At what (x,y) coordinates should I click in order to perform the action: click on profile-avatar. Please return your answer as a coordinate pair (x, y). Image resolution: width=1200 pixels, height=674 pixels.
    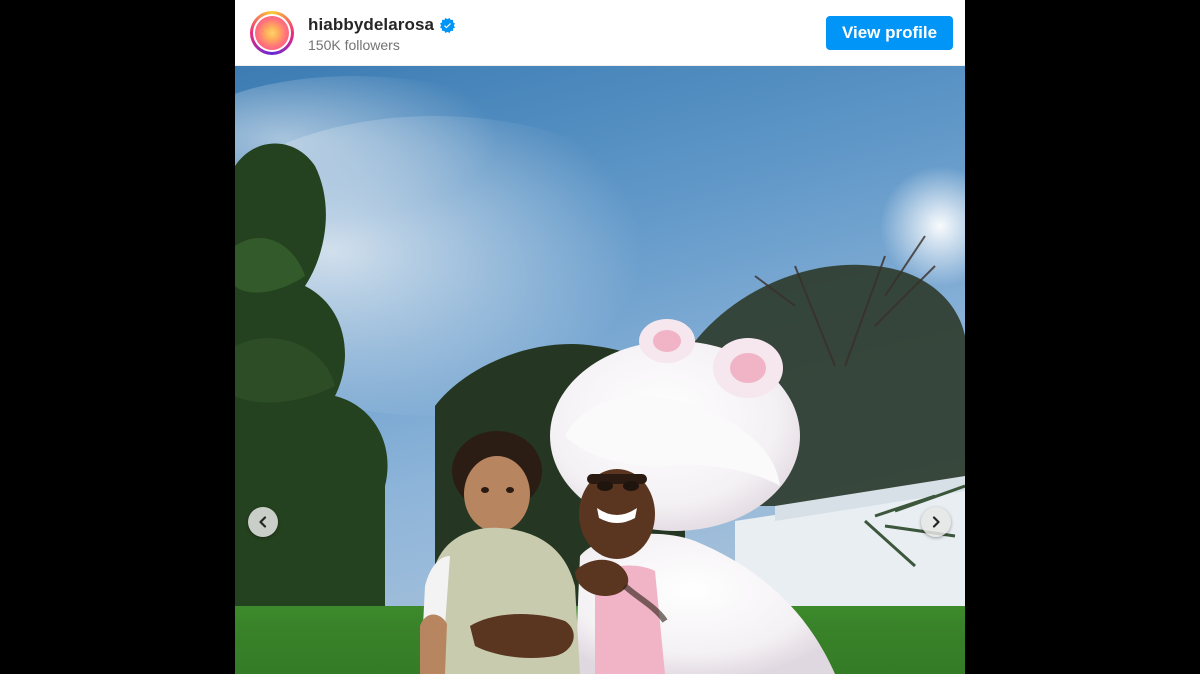
    Looking at the image, I should click on (272, 33).